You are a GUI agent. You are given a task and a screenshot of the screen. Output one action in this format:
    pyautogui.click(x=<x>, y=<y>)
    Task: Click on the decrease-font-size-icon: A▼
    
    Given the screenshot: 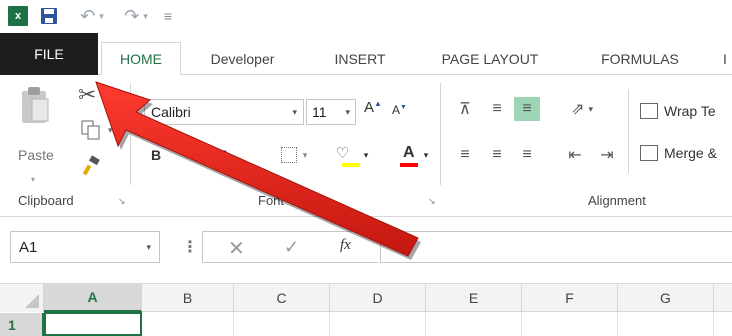 What is the action you would take?
    pyautogui.click(x=399, y=110)
    